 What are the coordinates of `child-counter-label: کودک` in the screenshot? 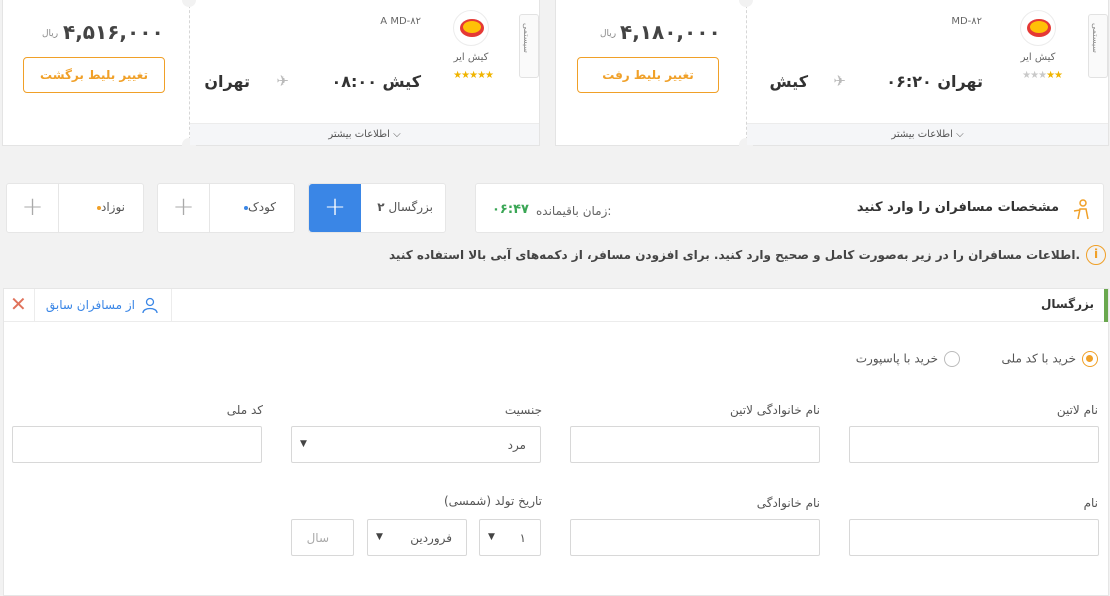 It's located at (258, 207).